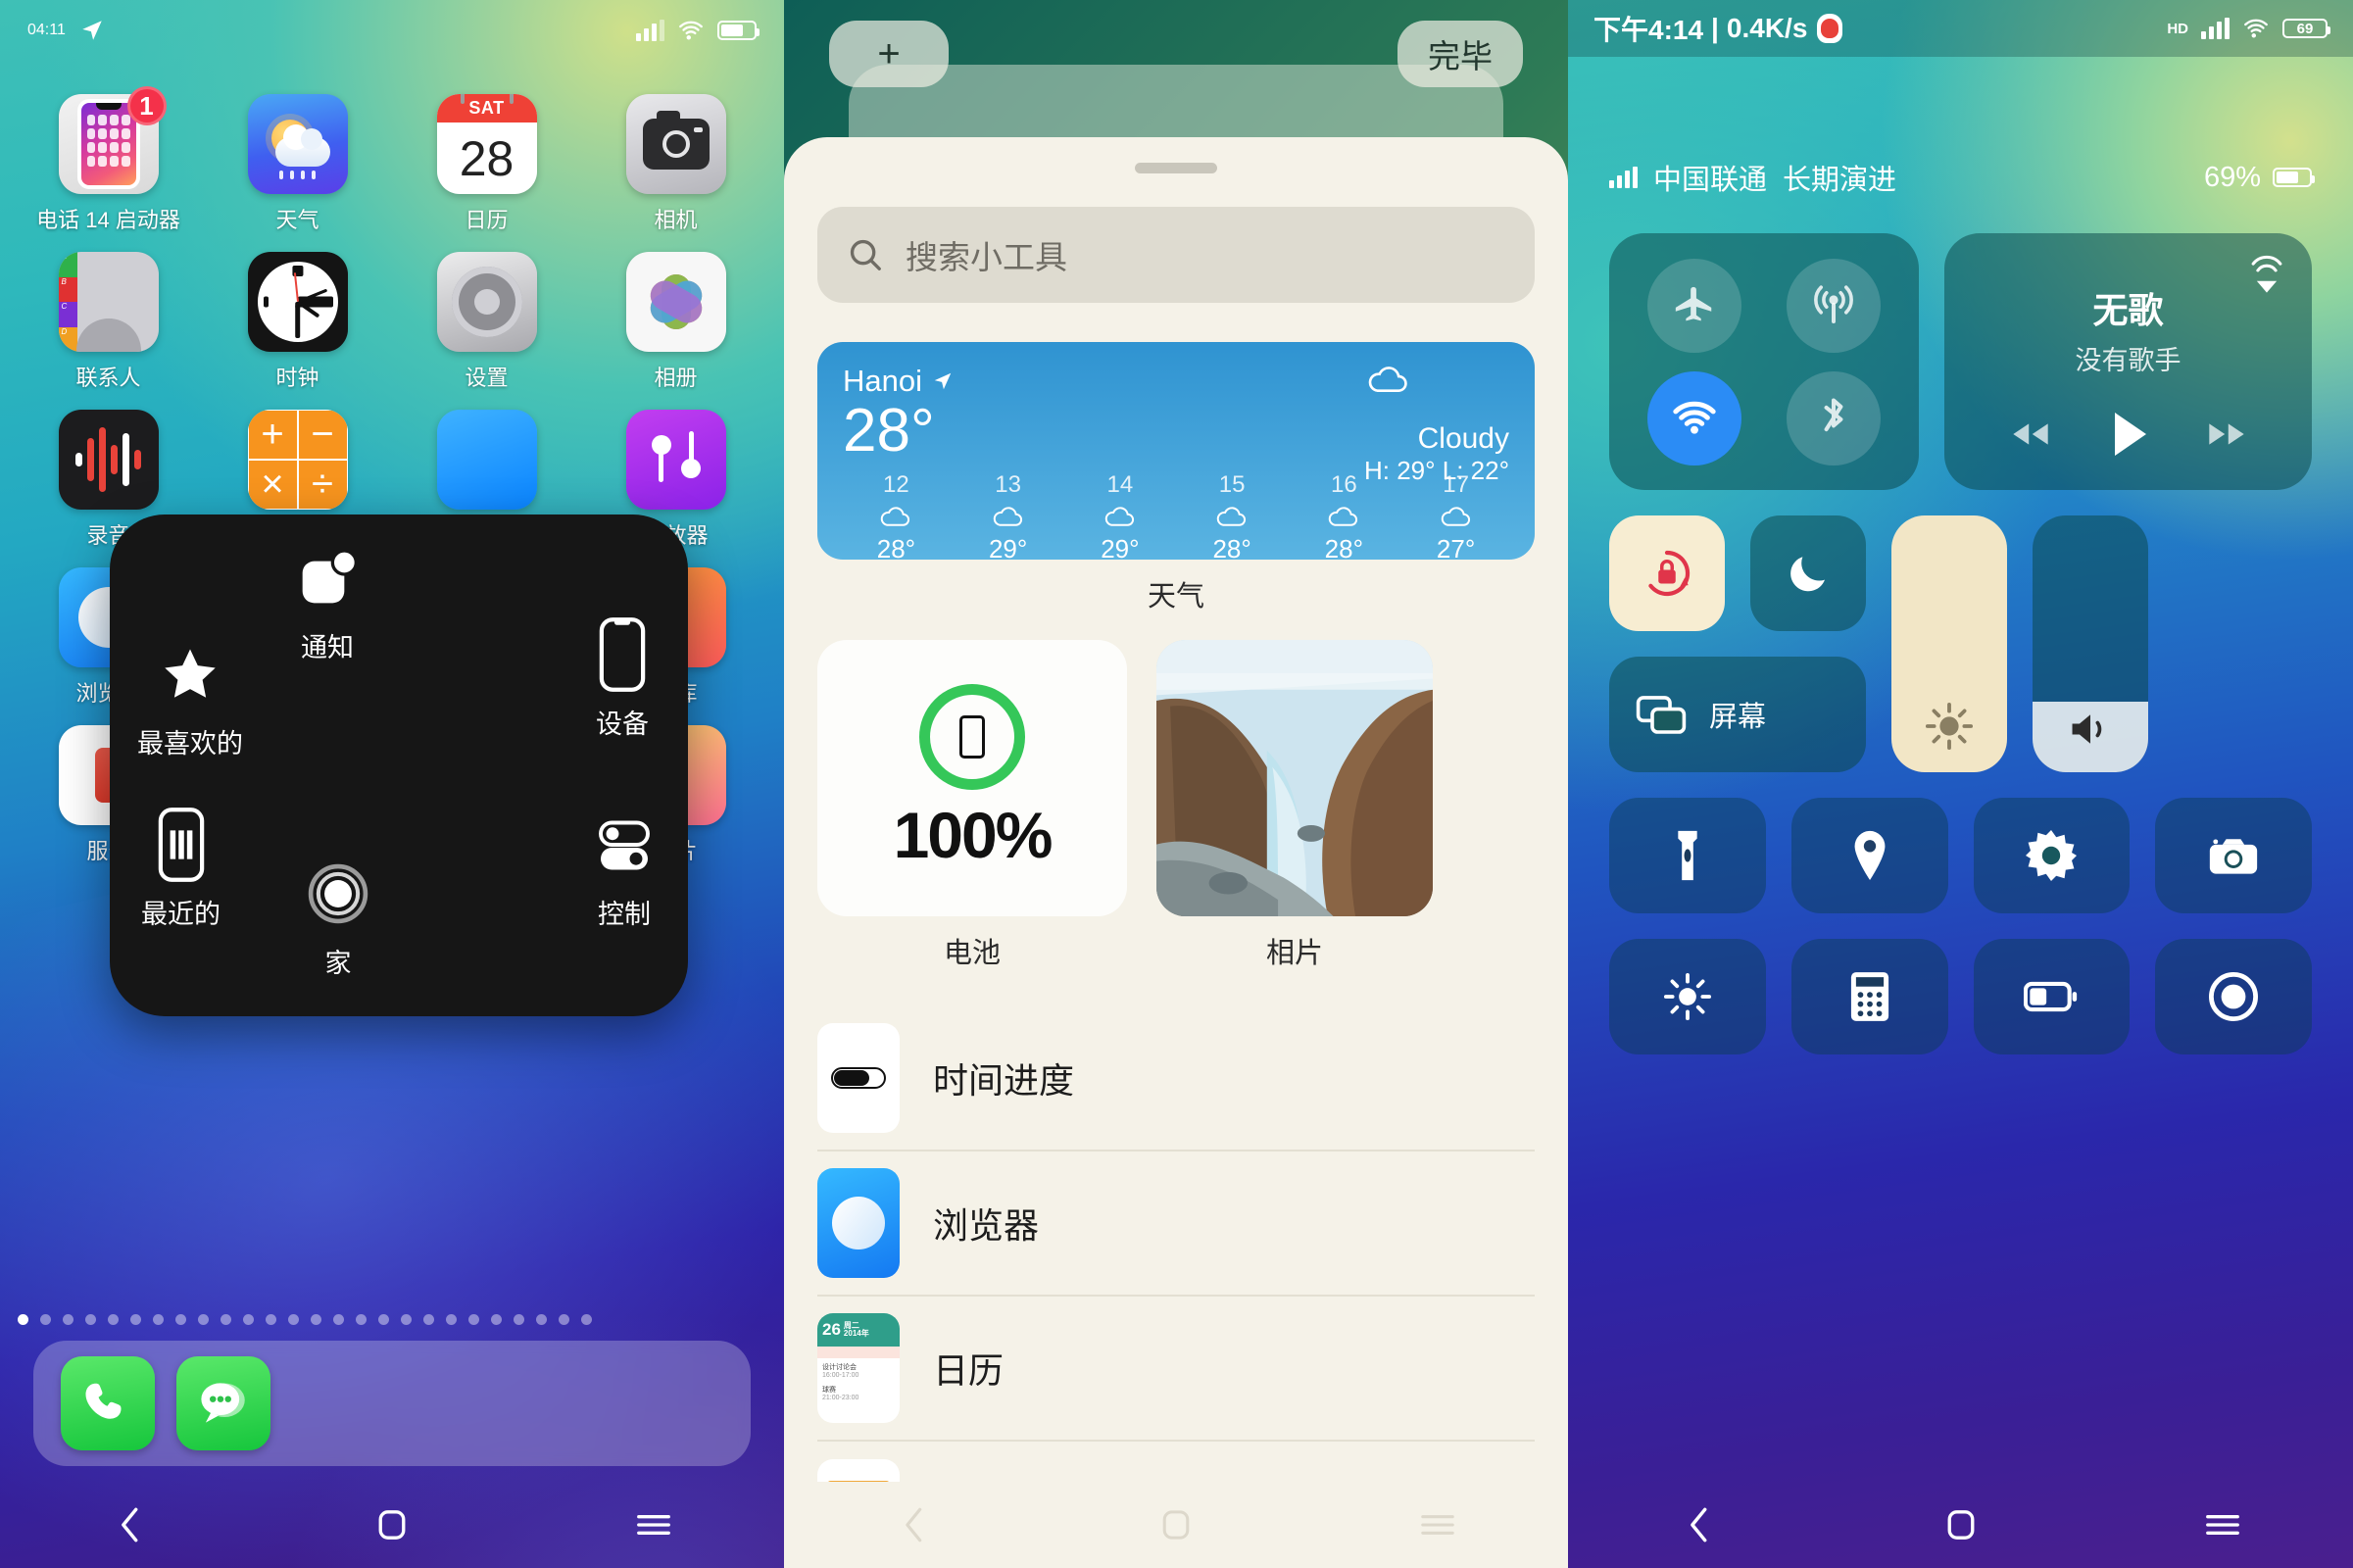 Image resolution: width=2353 pixels, height=1568 pixels. Describe the element at coordinates (972, 778) in the screenshot. I see `battery-widget-preview: 100%` at that location.